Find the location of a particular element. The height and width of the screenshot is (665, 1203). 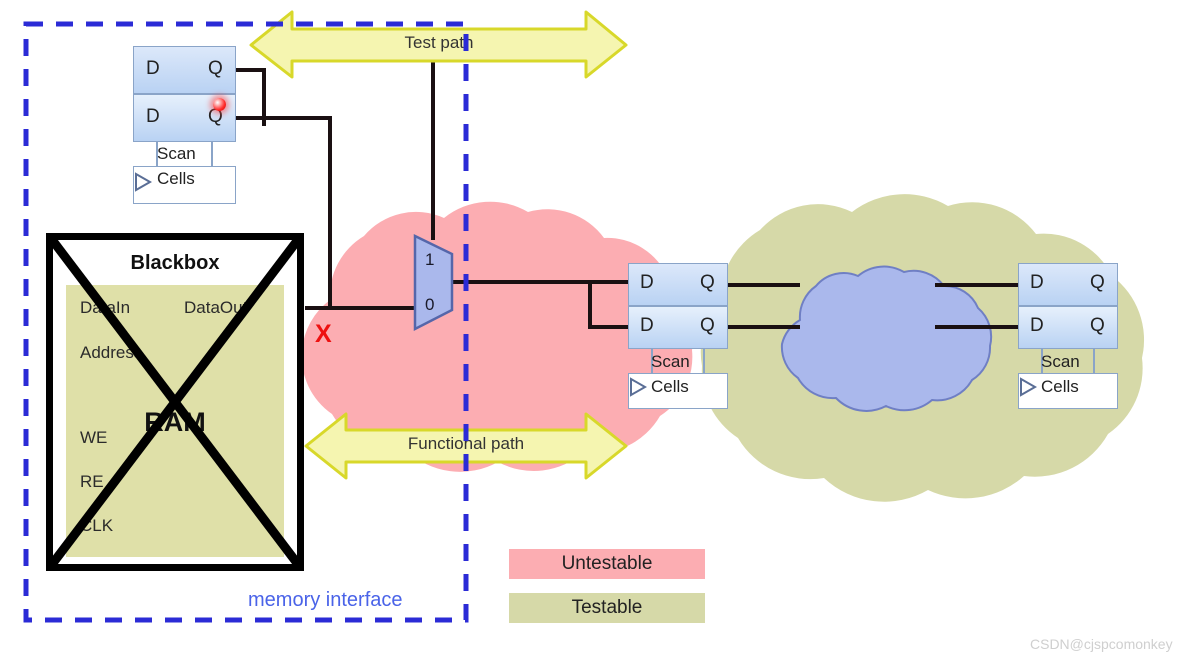

legend-label-testable: Testable is located at coordinates (607, 607).